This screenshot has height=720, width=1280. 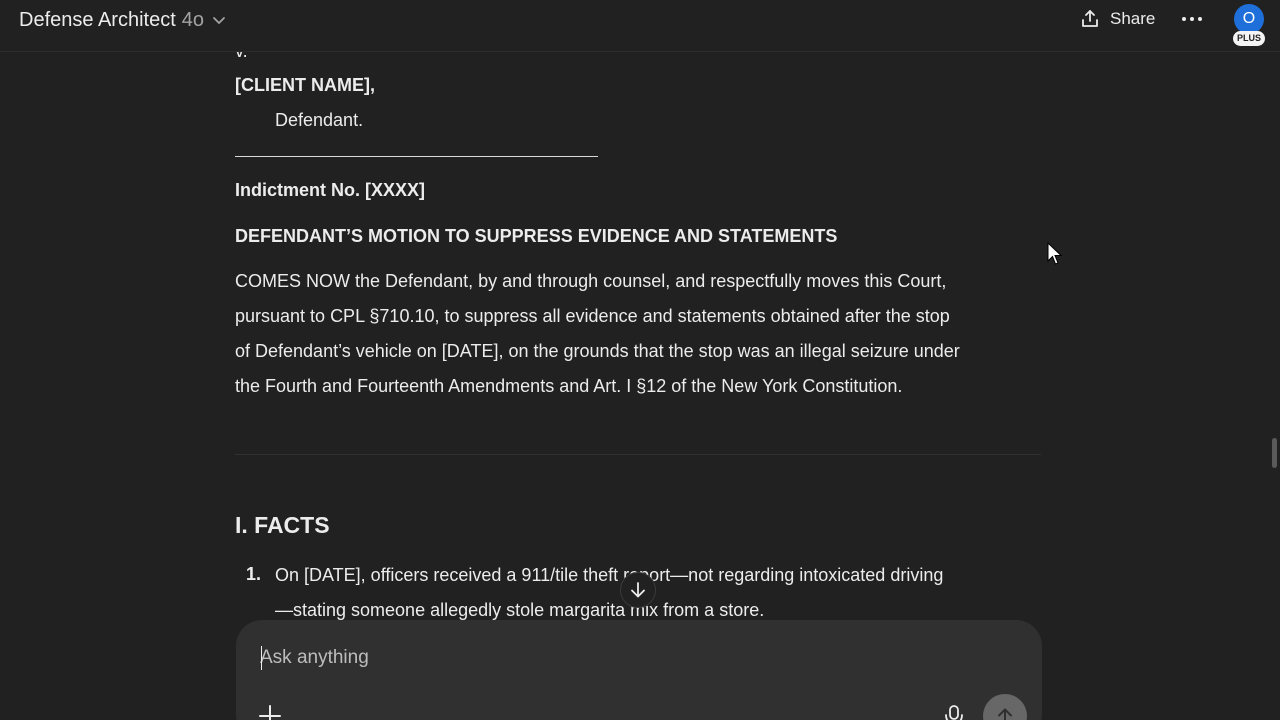 I want to click on prompt-input, so click(x=610, y=658).